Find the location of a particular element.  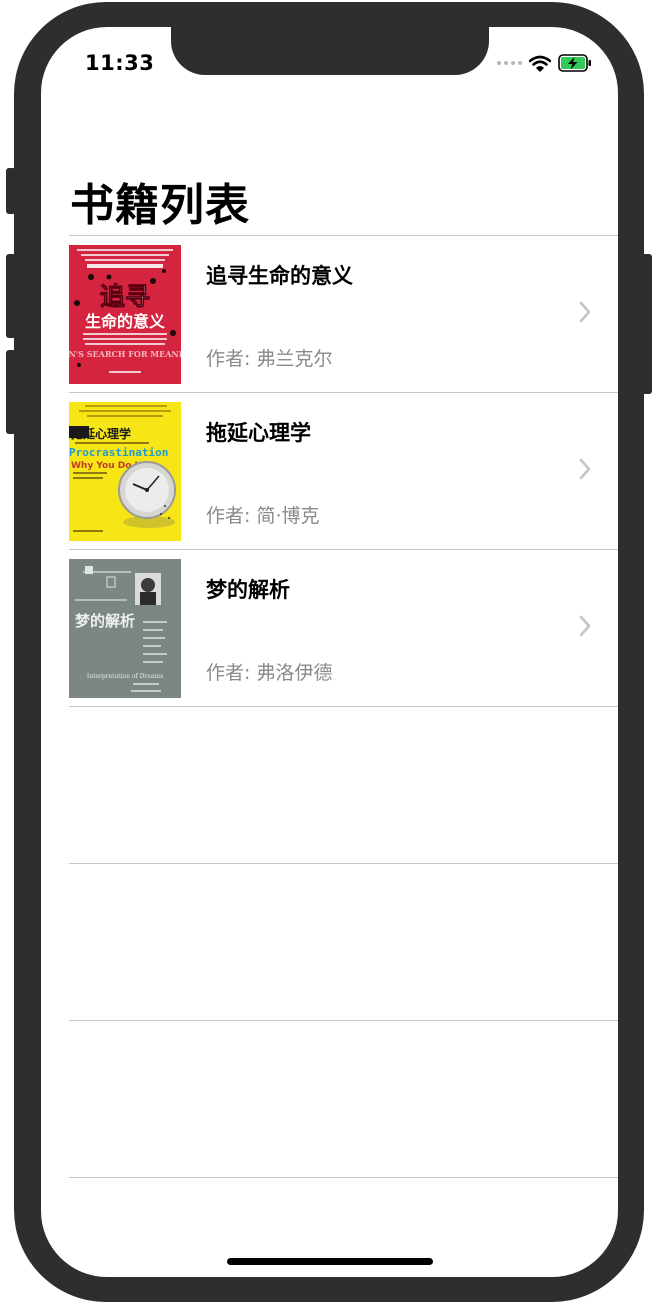

home-indicator is located at coordinates (330, 1261).